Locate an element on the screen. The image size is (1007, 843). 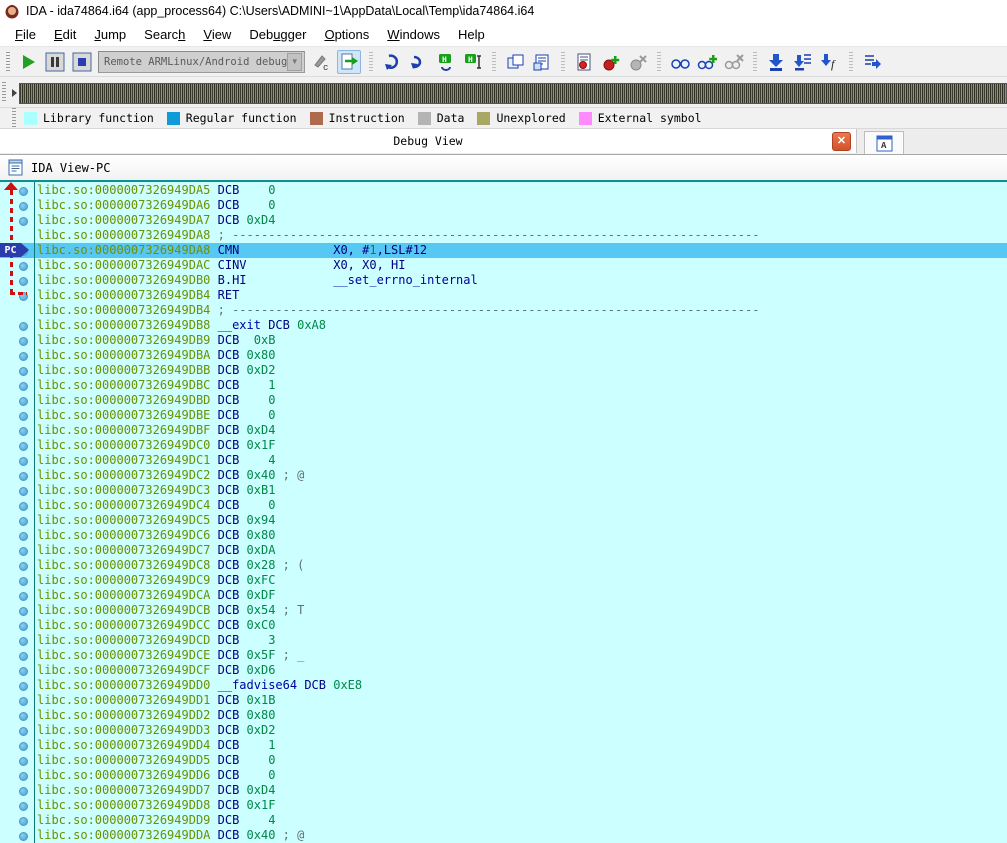
asm-row: libc.so:0000007326949DC5 DCB 0x94 is located at coordinates (503, 520).